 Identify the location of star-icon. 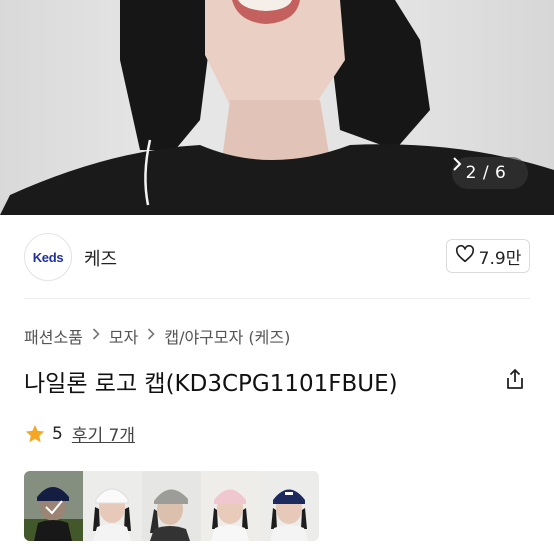
(35, 434).